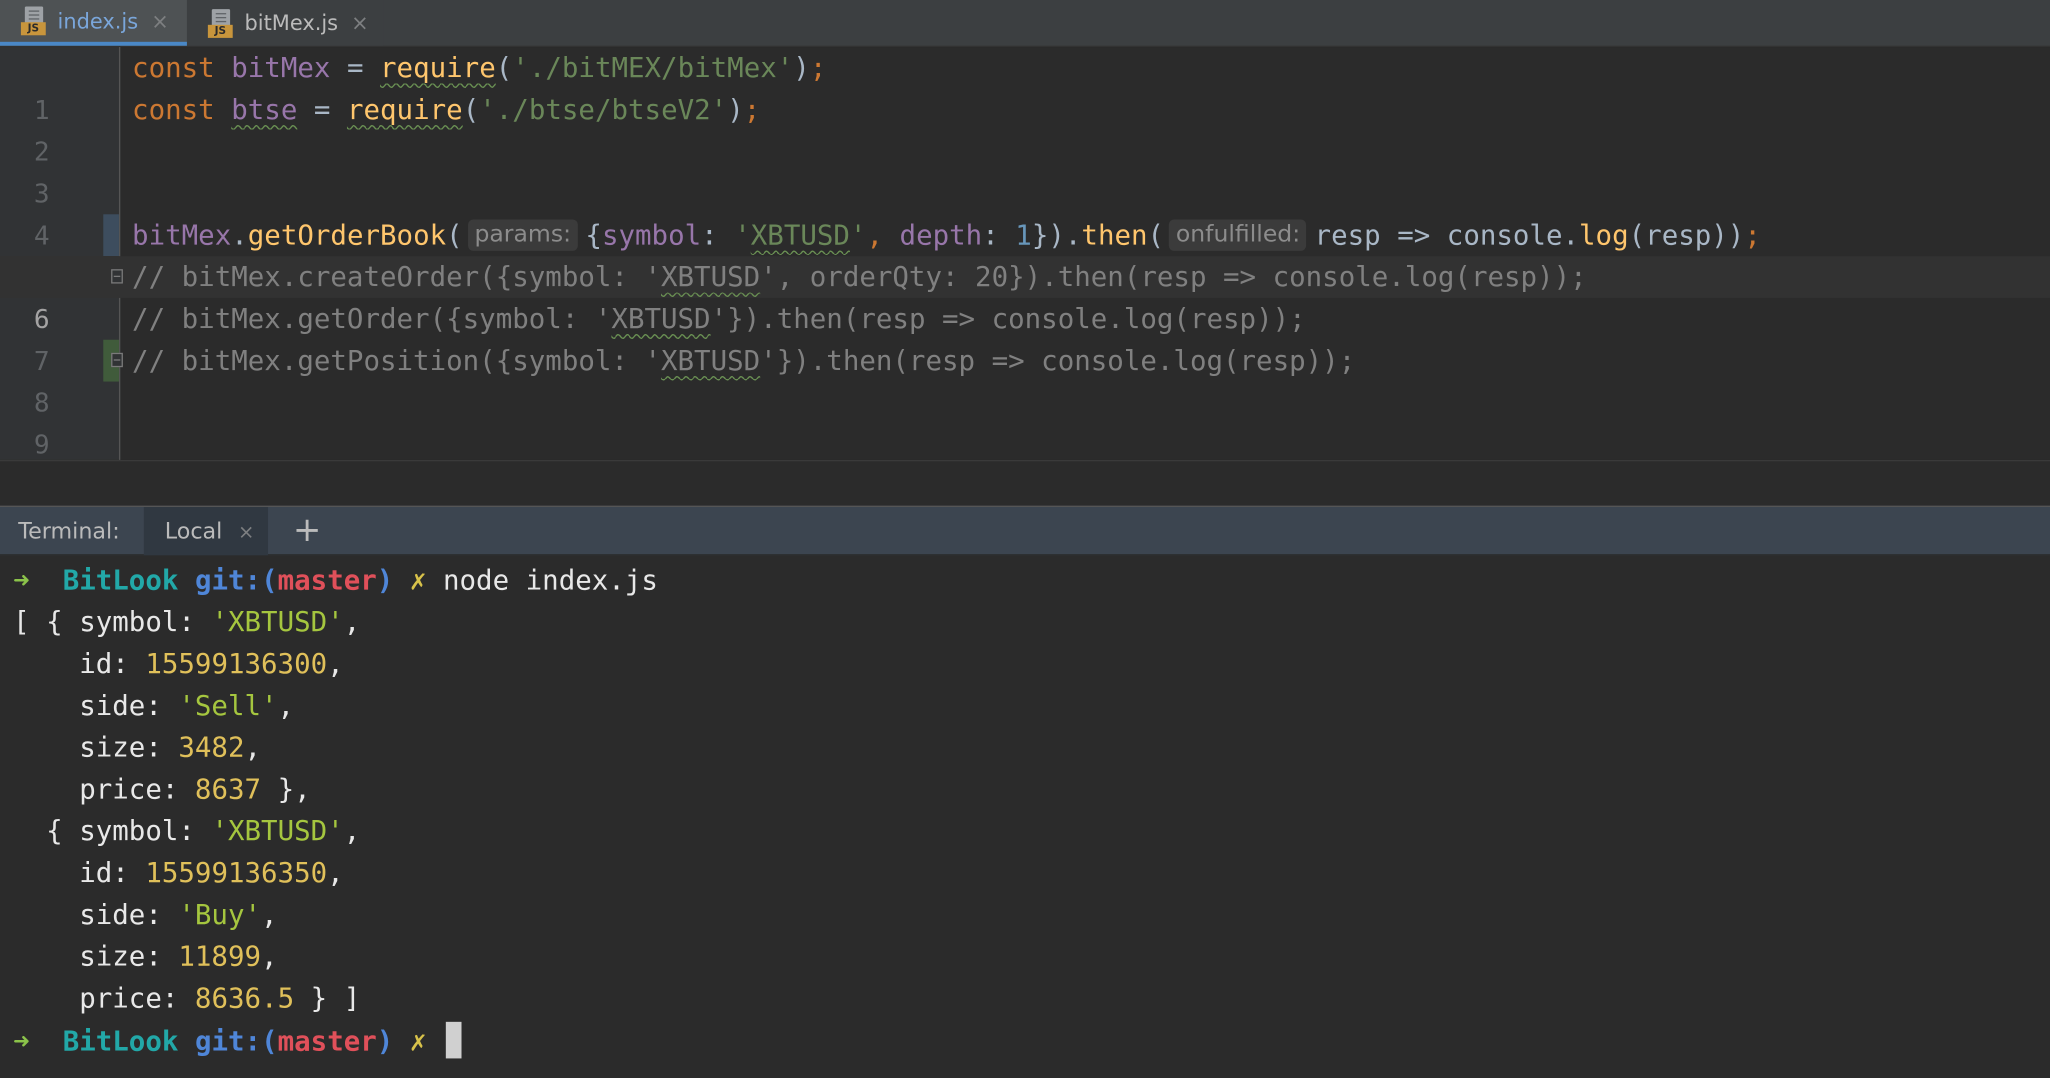  I want to click on code-line: 9, so click(1025, 421).